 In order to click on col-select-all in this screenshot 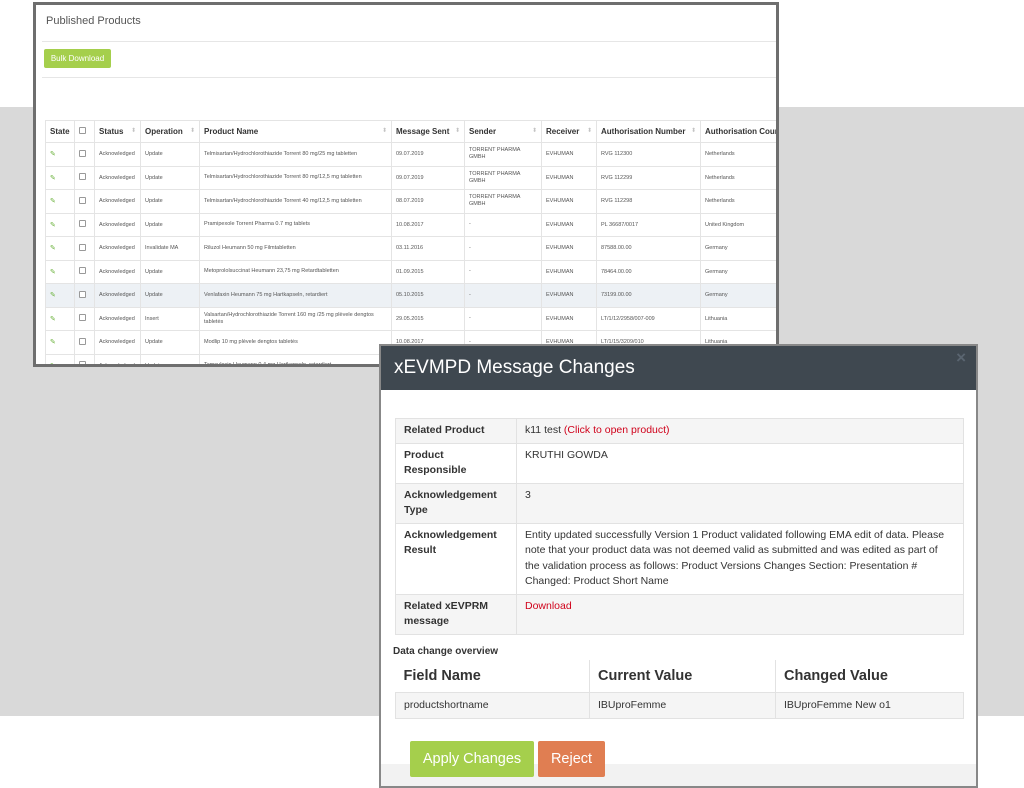, I will do `click(84, 131)`.